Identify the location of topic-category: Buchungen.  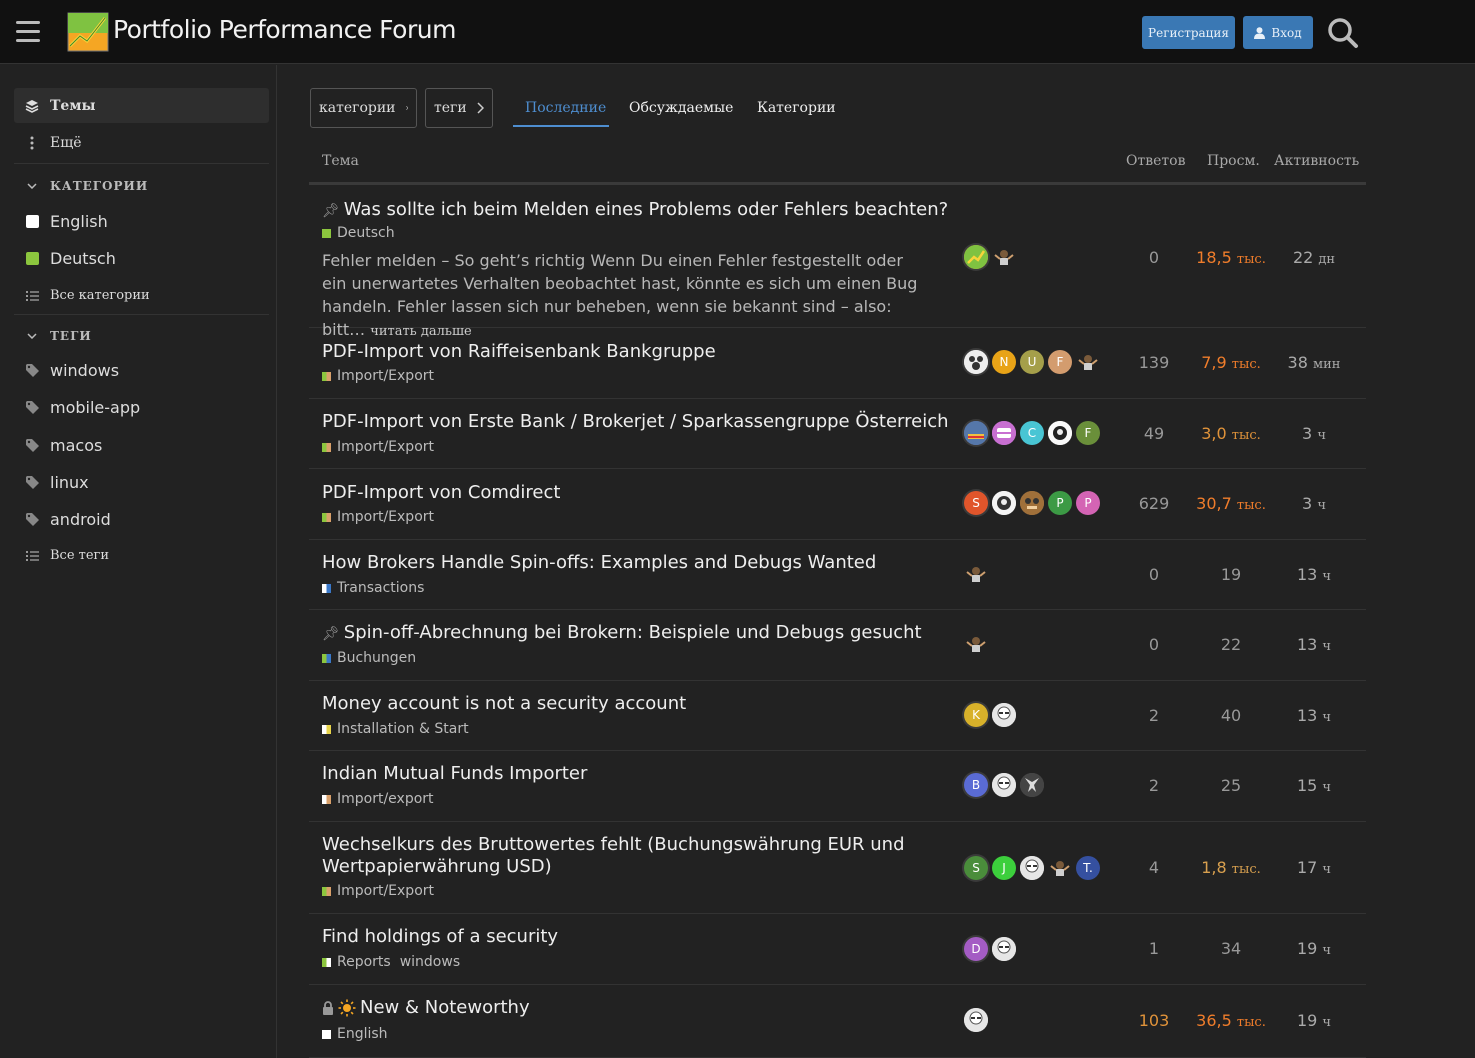
(369, 658).